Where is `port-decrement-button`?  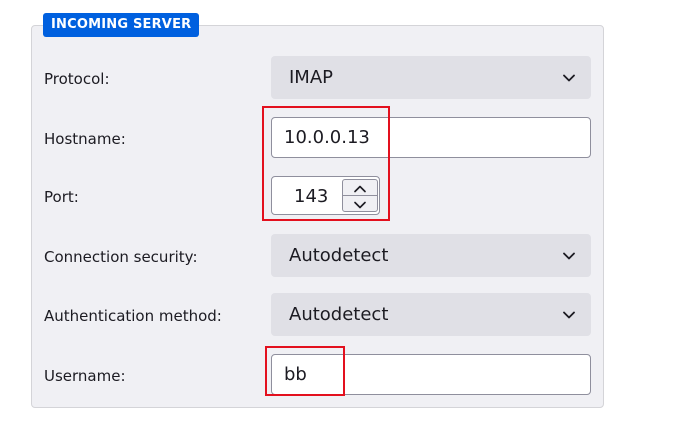
port-decrement-button is located at coordinates (360, 203).